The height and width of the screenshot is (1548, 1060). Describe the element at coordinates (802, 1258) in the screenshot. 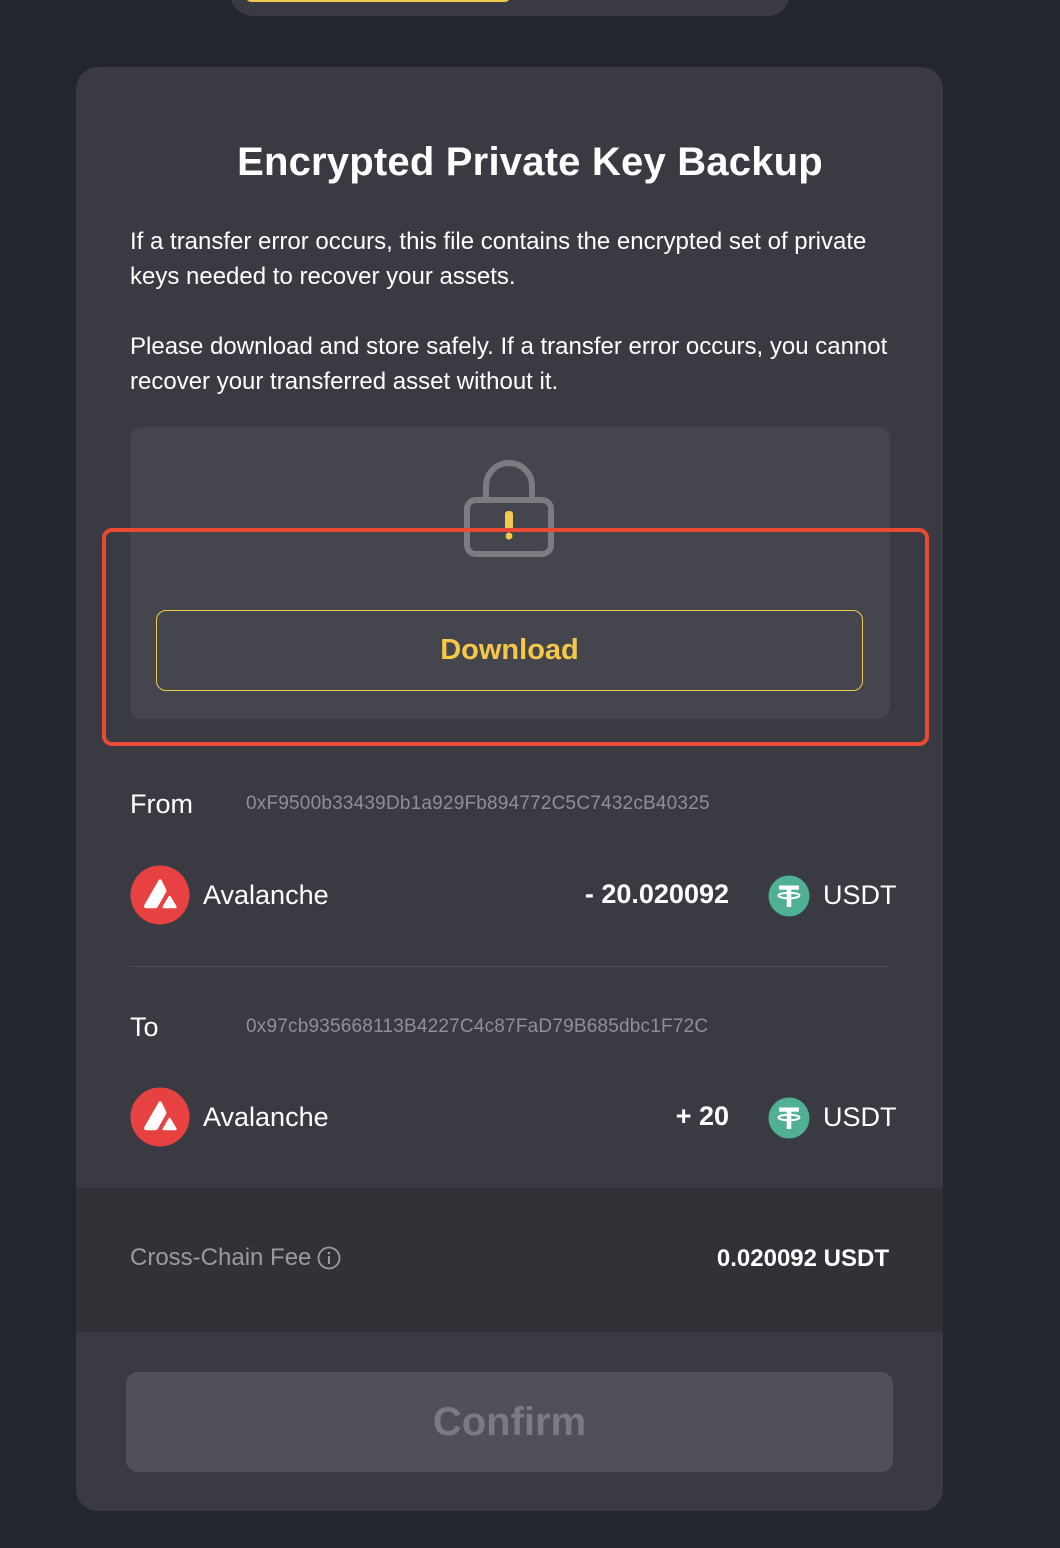

I see `fee-value: 0.020092 USDT` at that location.